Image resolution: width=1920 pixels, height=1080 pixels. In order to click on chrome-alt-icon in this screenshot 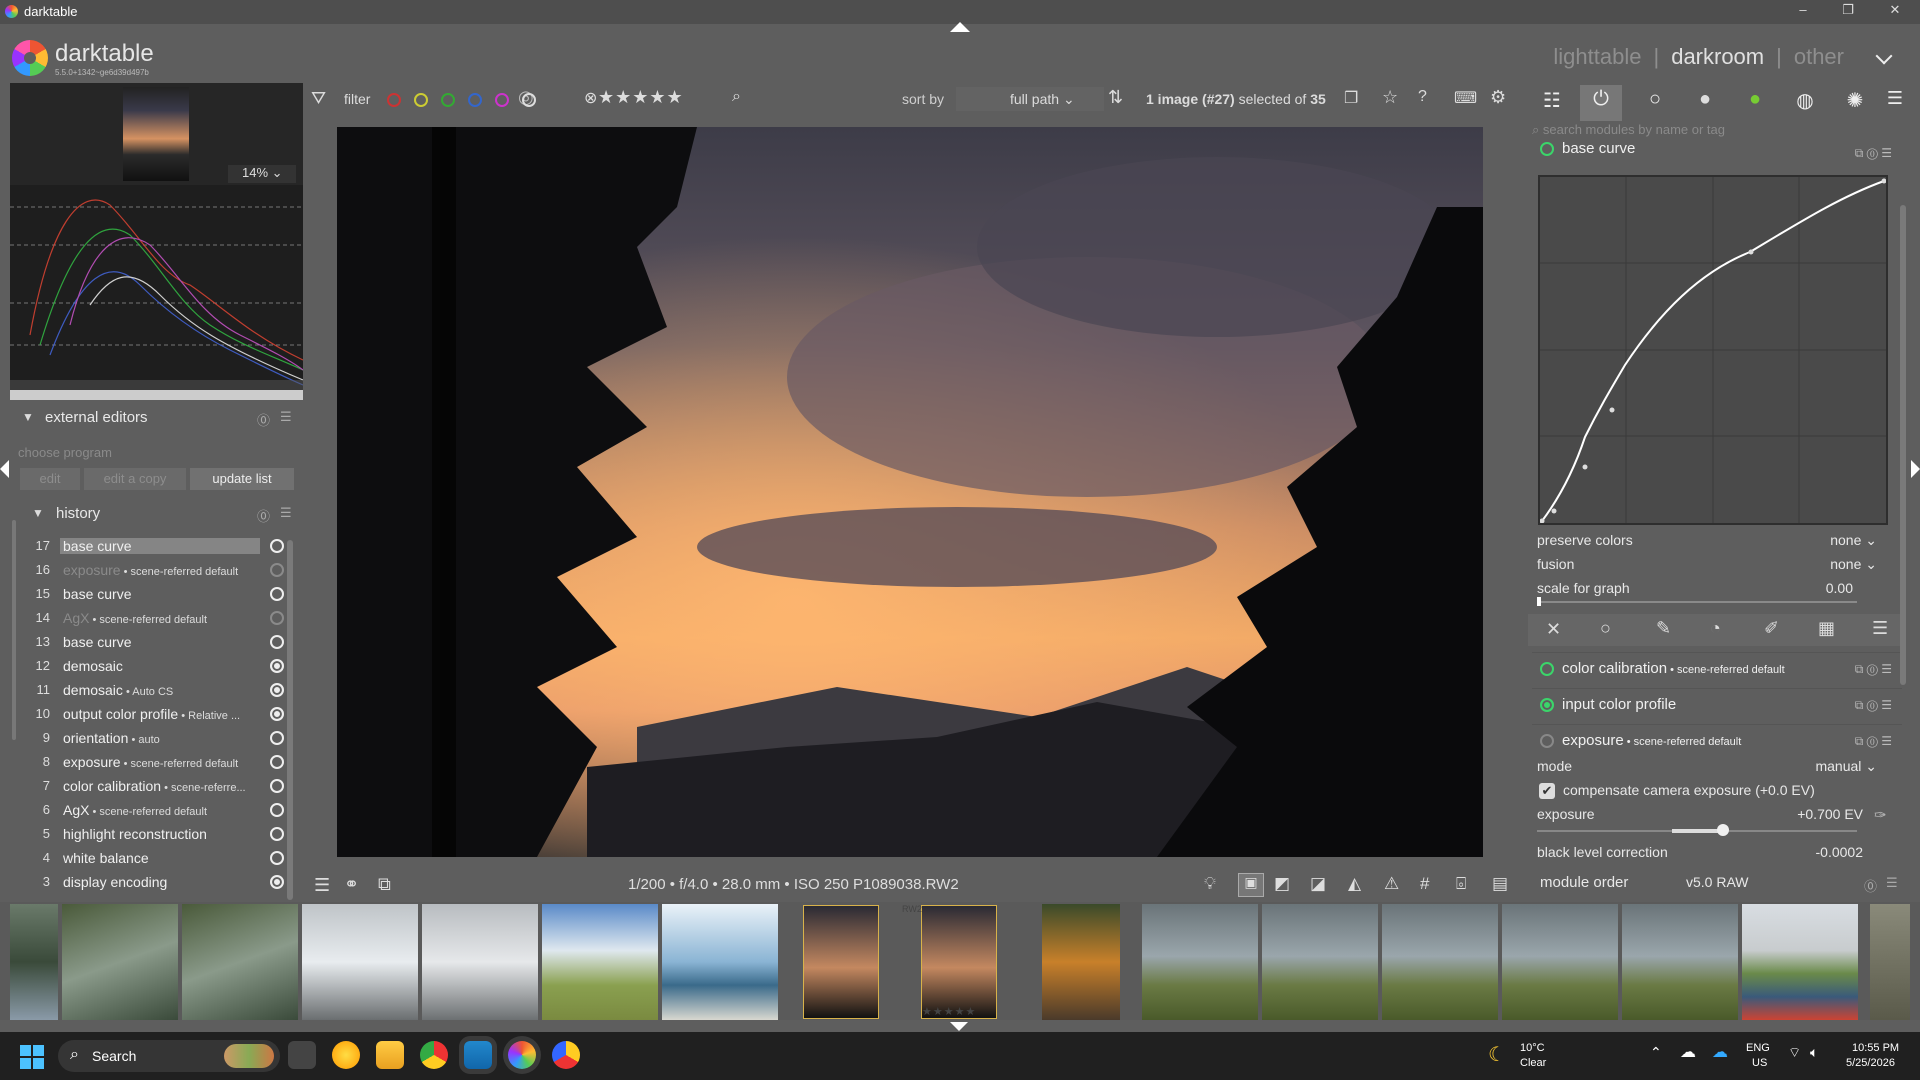, I will do `click(566, 1055)`.